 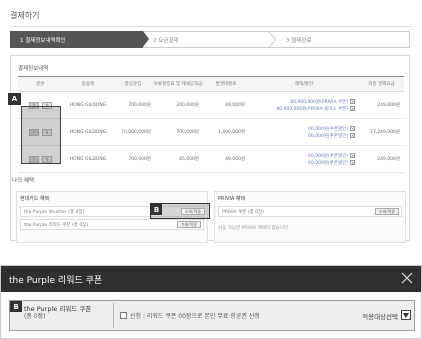 I want to click on section-gap, so click(x=211, y=256).